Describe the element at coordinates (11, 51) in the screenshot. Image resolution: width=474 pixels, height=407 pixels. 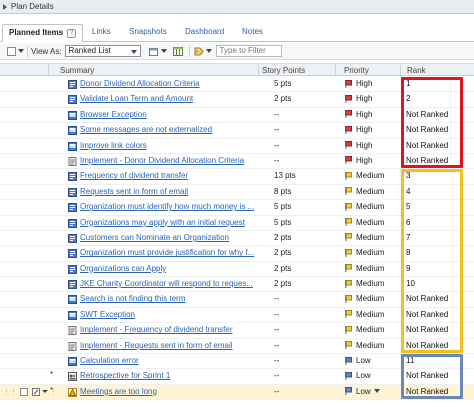
I see `select-all-checkbox` at that location.